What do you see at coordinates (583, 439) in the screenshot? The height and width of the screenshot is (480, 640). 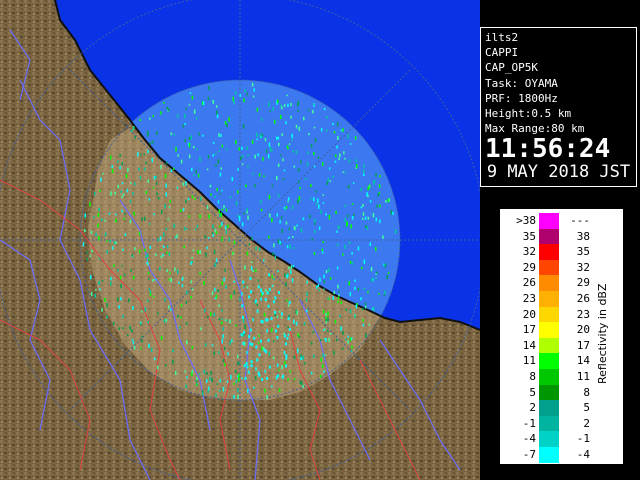 I see `legend-high-value: -1` at bounding box center [583, 439].